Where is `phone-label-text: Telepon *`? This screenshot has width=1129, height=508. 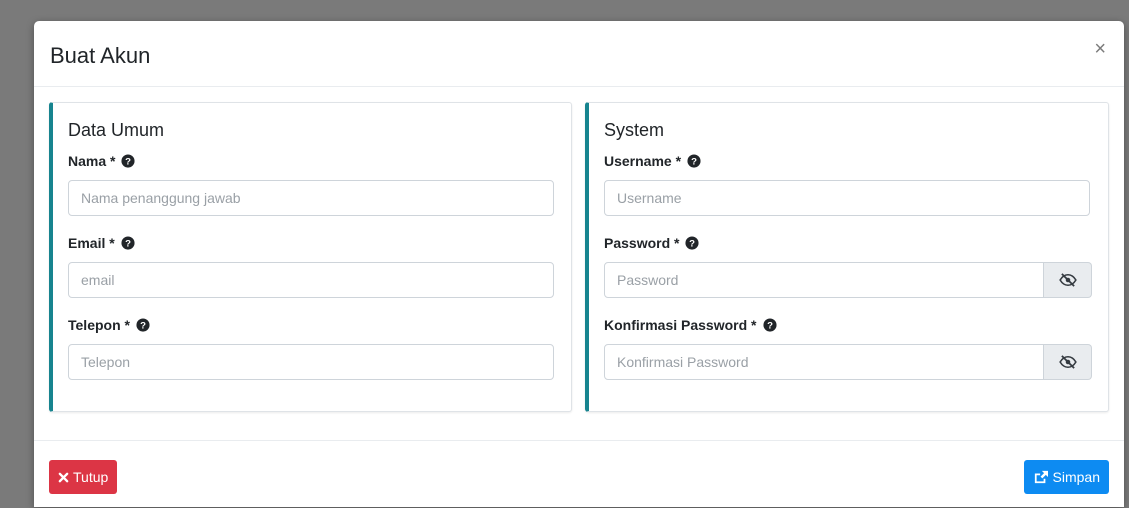 phone-label-text: Telepon * is located at coordinates (99, 325).